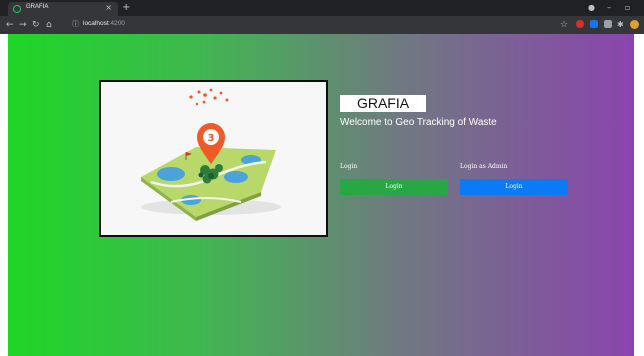 The width and height of the screenshot is (644, 356). I want to click on address-bar: ⓘ localhost:4200, so click(301, 25).